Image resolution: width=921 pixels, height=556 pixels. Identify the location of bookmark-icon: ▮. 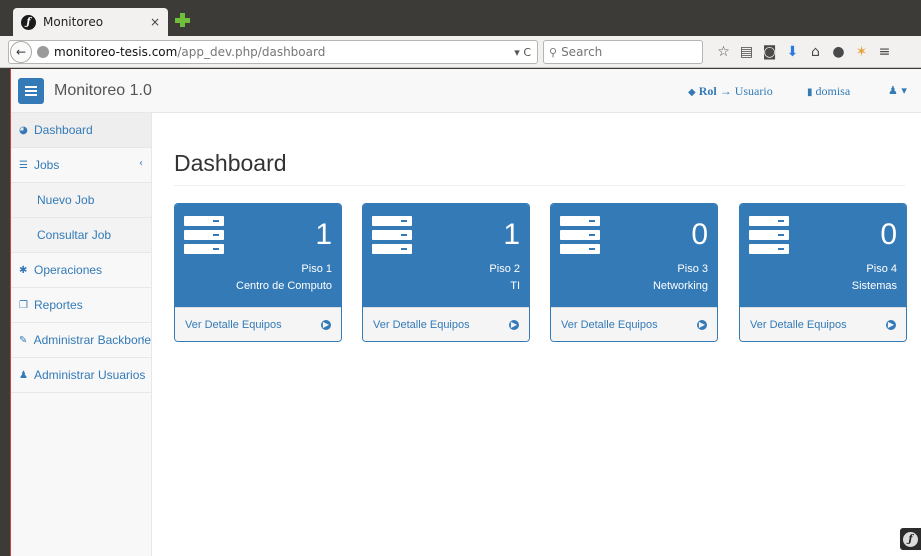
(810, 92).